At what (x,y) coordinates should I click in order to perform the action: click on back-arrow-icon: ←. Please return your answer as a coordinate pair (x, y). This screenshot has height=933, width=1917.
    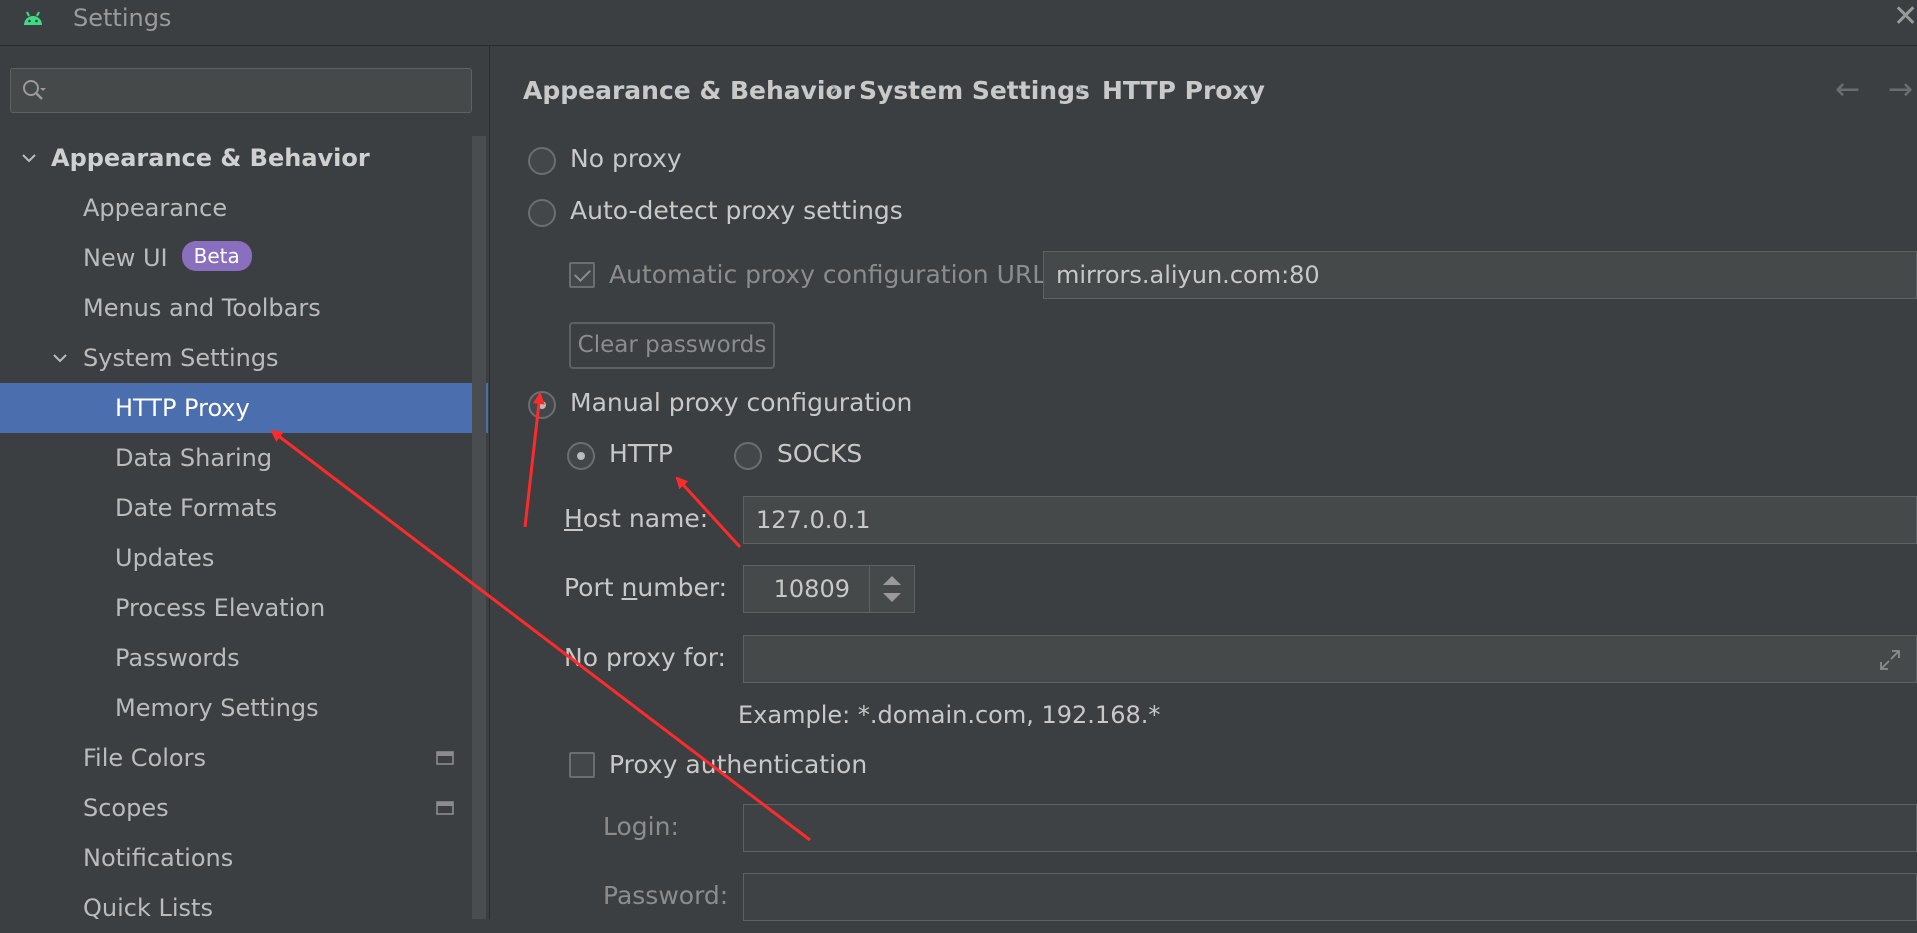
    Looking at the image, I should click on (1847, 89).